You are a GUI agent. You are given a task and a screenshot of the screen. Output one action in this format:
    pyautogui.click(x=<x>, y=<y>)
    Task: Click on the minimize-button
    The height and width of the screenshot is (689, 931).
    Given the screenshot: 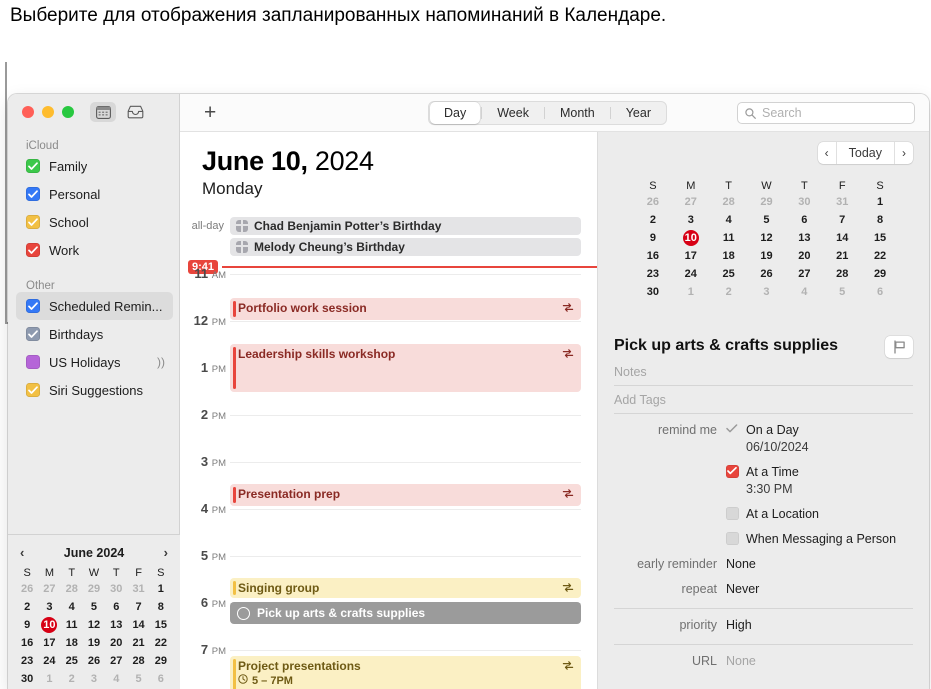 What is the action you would take?
    pyautogui.click(x=48, y=112)
    